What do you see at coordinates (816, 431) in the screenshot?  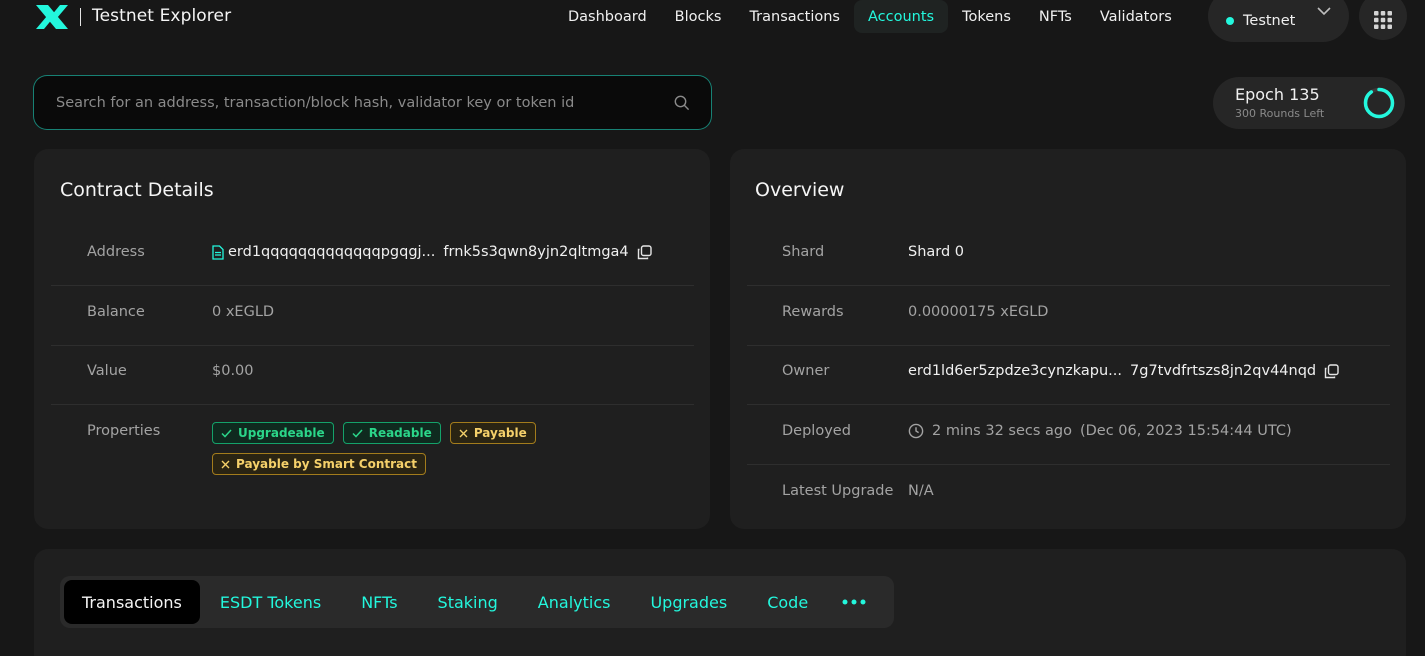 I see `deployed-label: Deployed` at bounding box center [816, 431].